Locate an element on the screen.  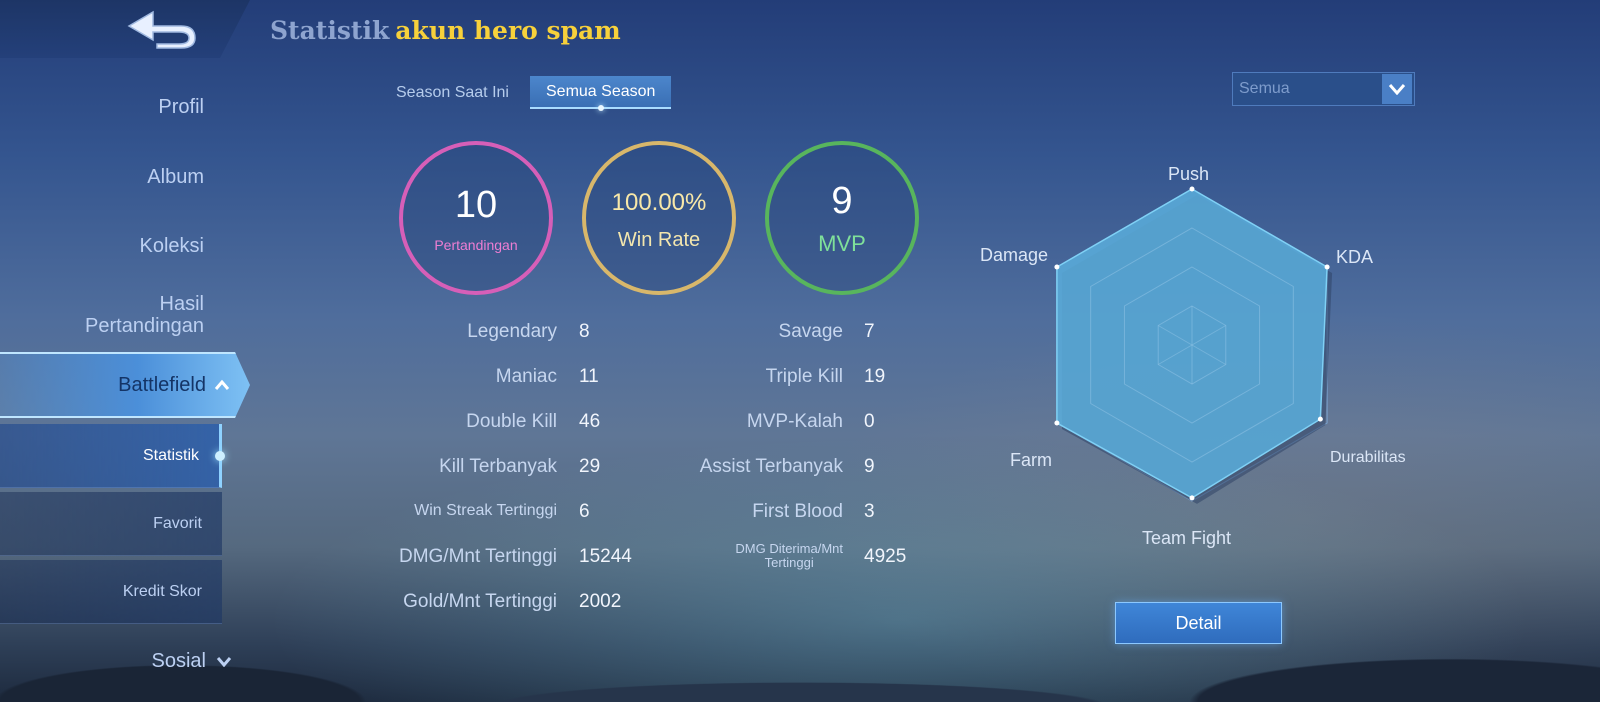
sidebar-item-battlefield-label: Battlefield is located at coordinates (162, 384).